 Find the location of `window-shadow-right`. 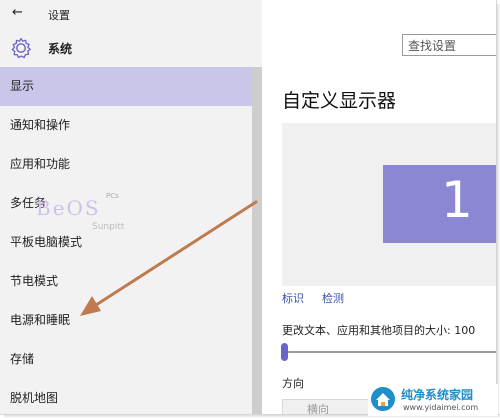

window-shadow-right is located at coordinates (498, 211).